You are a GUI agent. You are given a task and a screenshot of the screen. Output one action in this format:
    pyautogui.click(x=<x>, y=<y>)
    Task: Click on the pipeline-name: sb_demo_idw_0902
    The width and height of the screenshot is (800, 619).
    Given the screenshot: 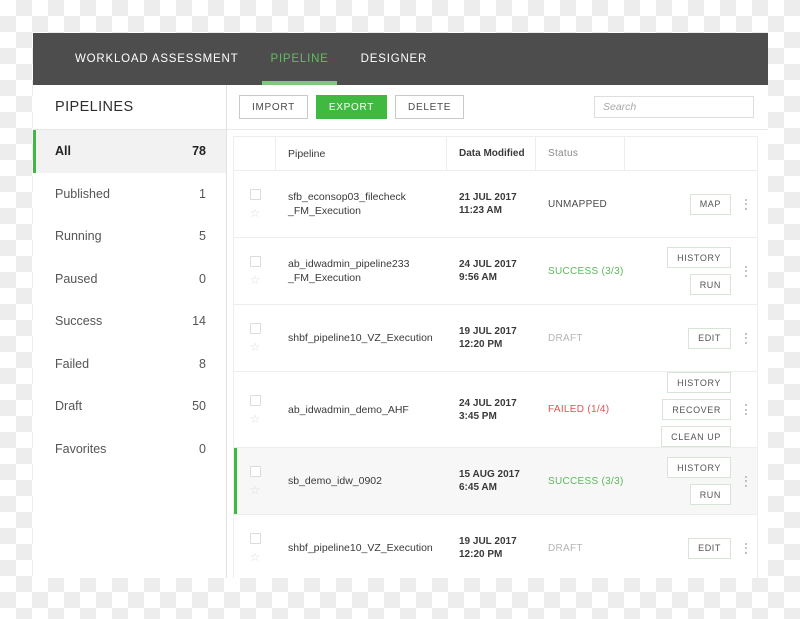 What is the action you would take?
    pyautogui.click(x=361, y=481)
    